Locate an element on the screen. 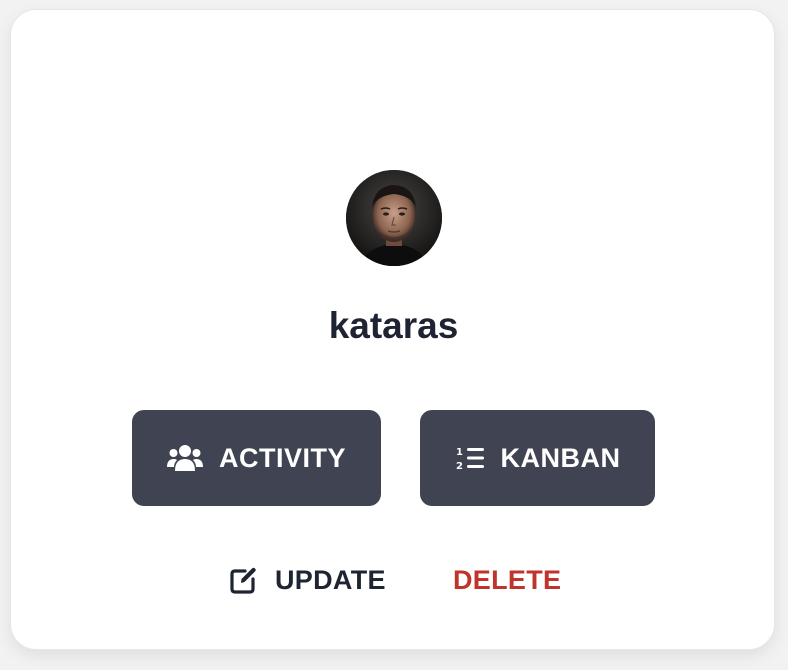 Image resolution: width=788 pixels, height=670 pixels. svg-text: 1 is located at coordinates (459, 452).